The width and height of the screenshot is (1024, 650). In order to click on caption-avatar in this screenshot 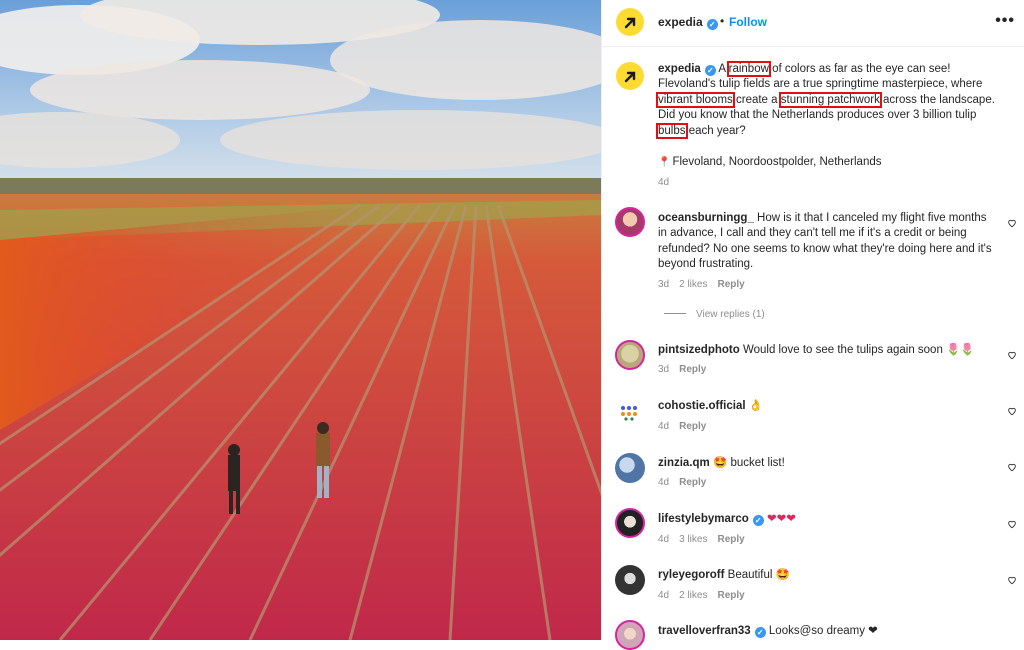, I will do `click(630, 76)`.